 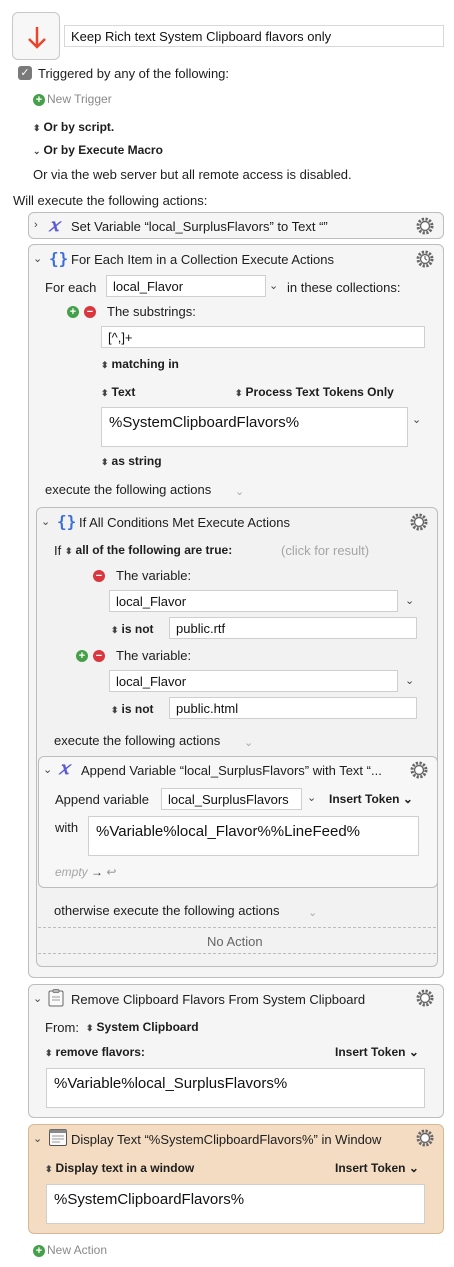 I want to click on display-mode-selector: ⬍ Display text in a window, so click(x=119, y=1168).